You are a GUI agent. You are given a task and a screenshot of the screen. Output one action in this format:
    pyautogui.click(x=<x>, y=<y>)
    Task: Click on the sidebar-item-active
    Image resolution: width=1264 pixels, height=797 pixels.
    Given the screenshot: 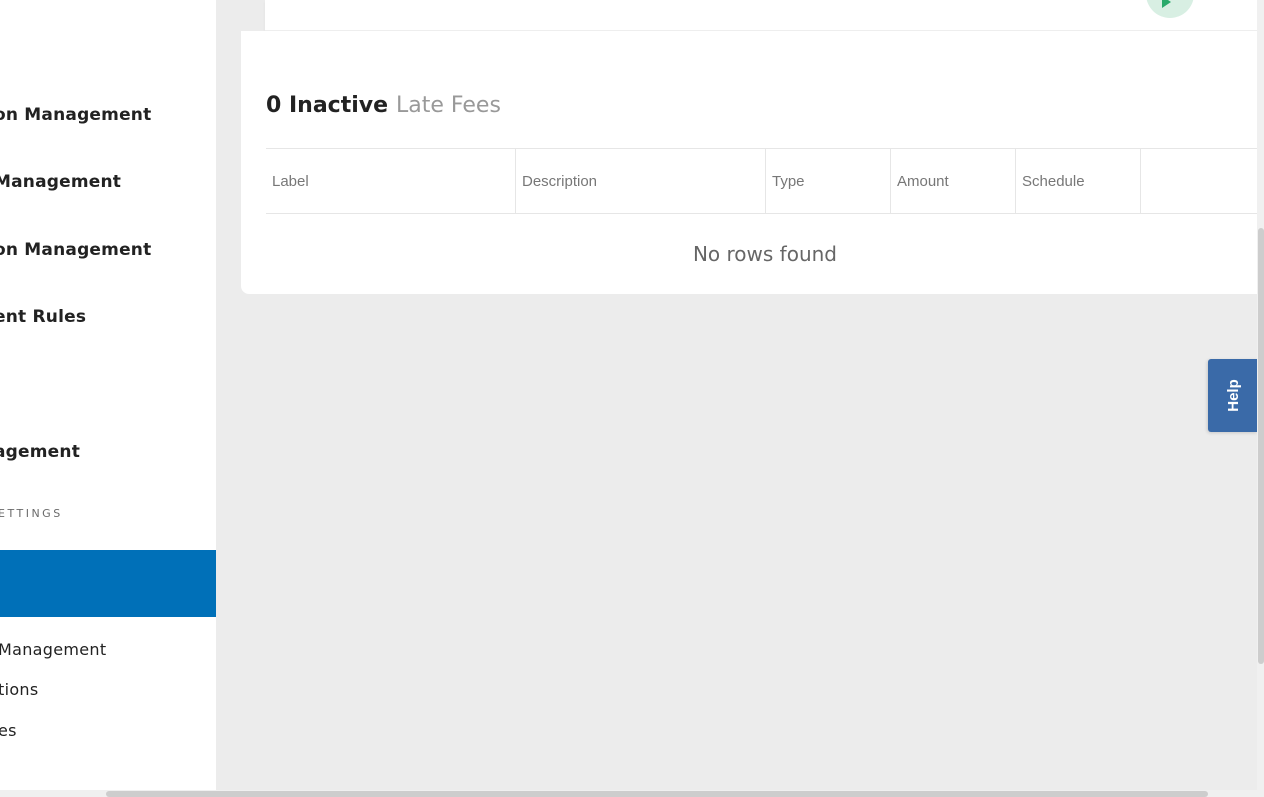 What is the action you would take?
    pyautogui.click(x=108, y=583)
    